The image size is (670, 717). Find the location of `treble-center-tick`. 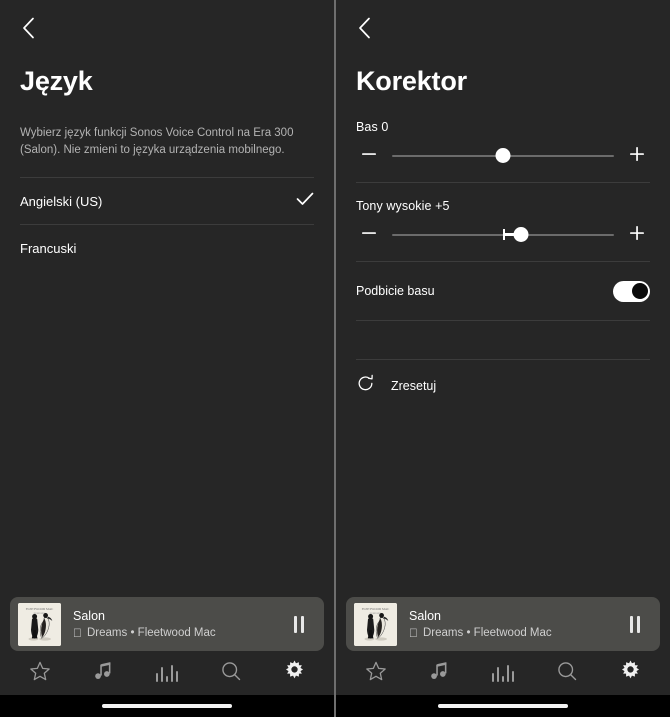

treble-center-tick is located at coordinates (504, 234).